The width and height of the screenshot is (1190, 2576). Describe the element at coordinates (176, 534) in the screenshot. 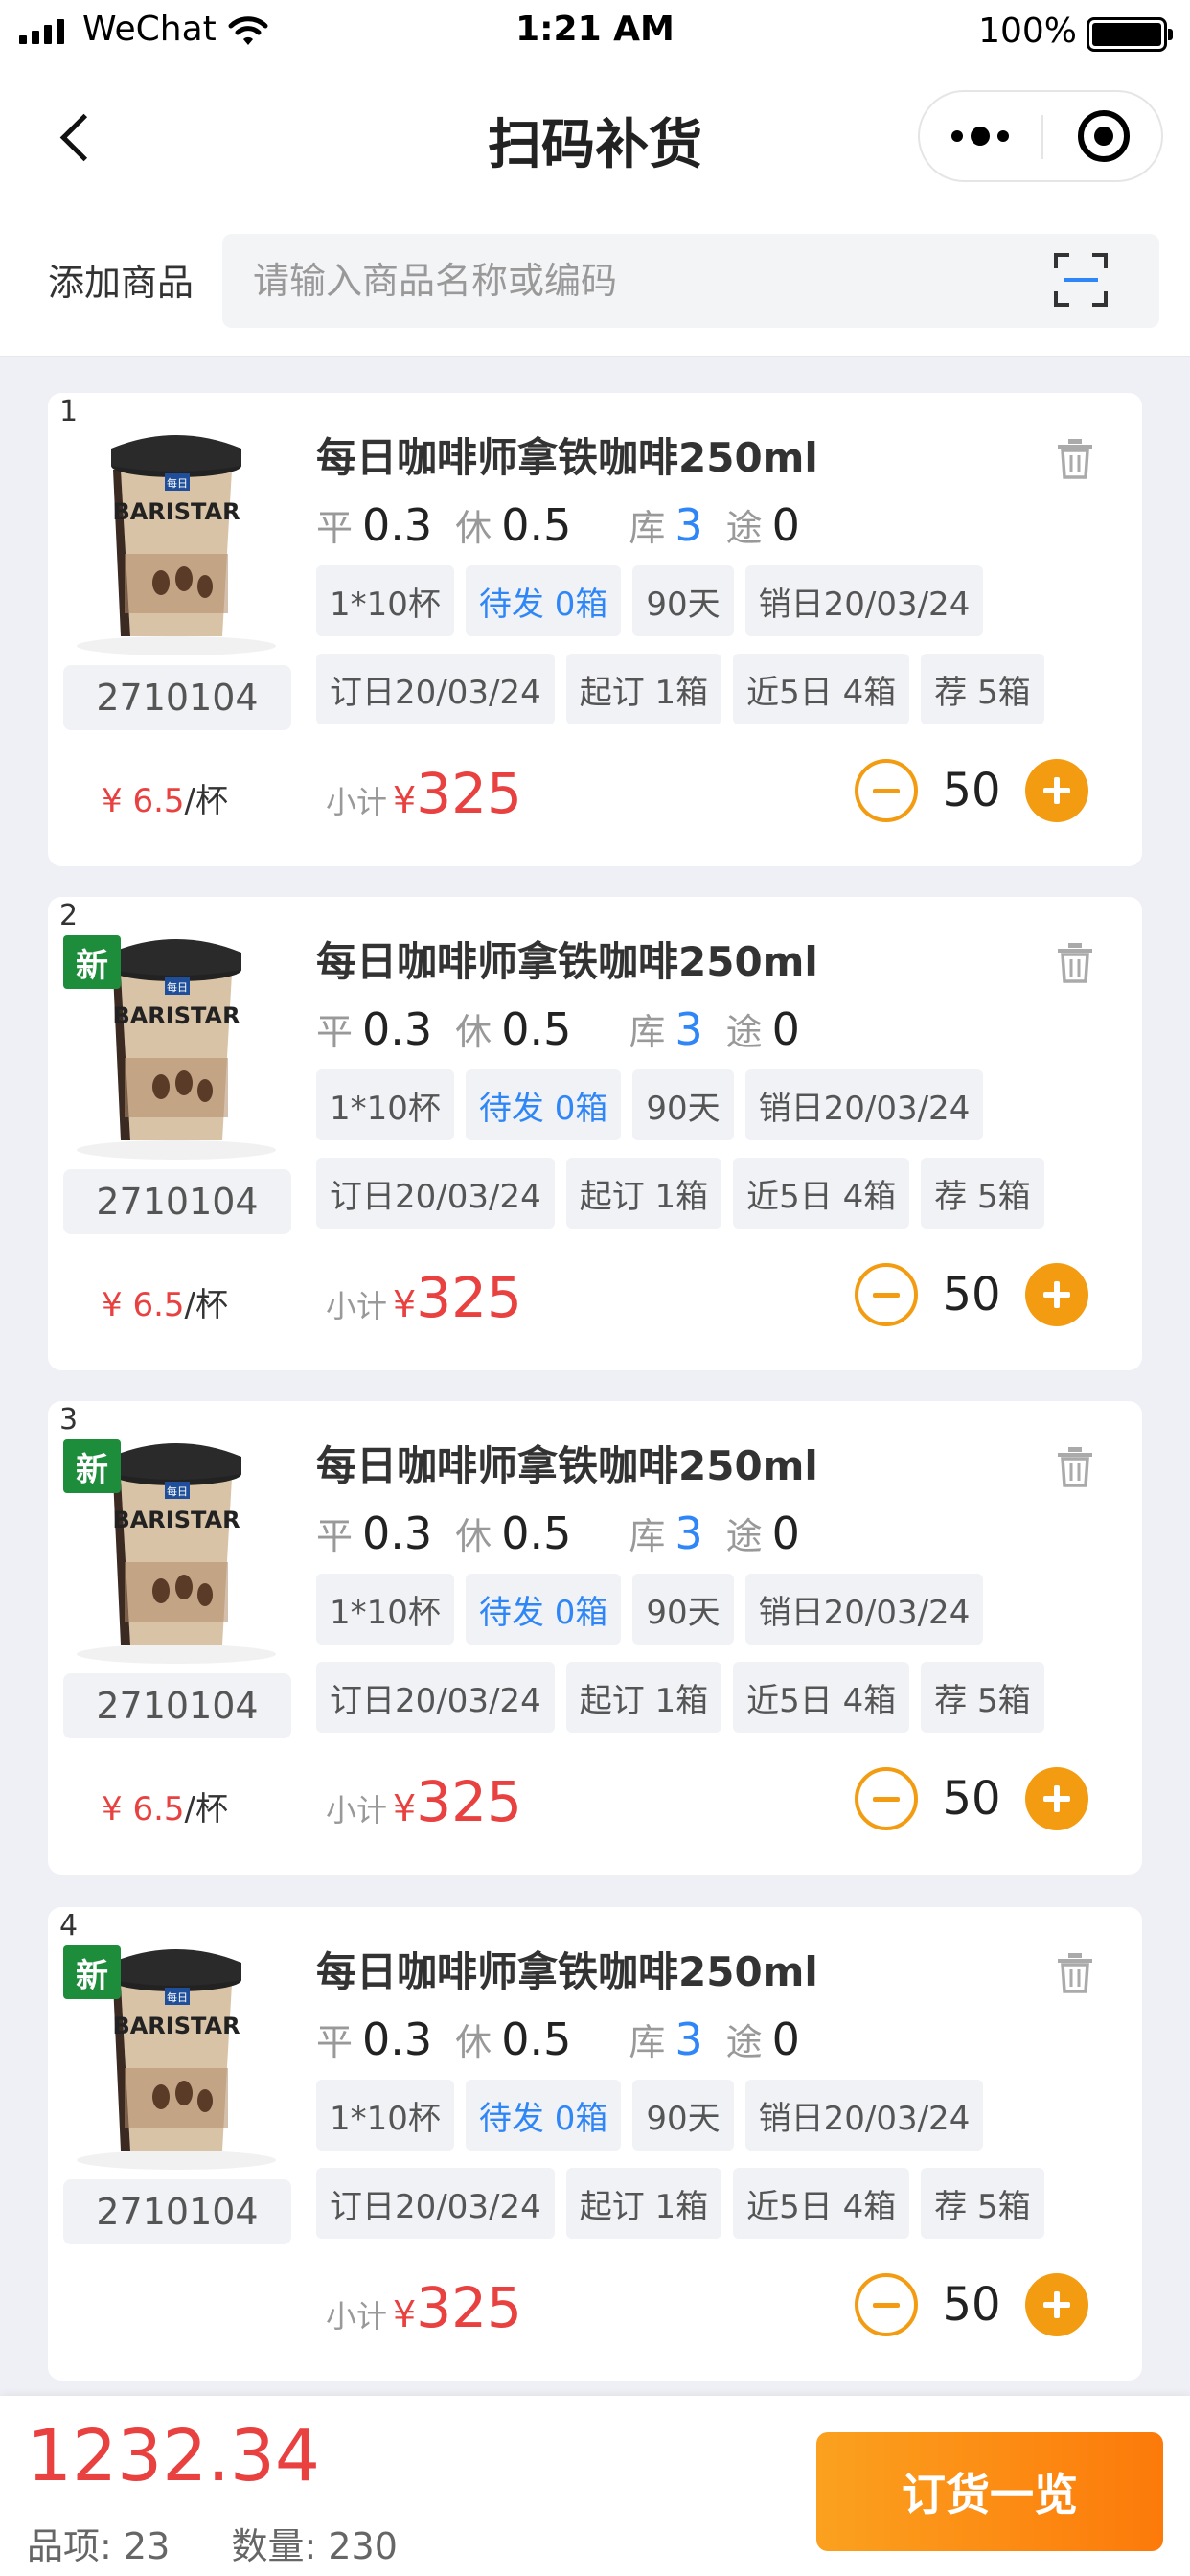

I see `product-image: 每日 BARISTAR` at that location.